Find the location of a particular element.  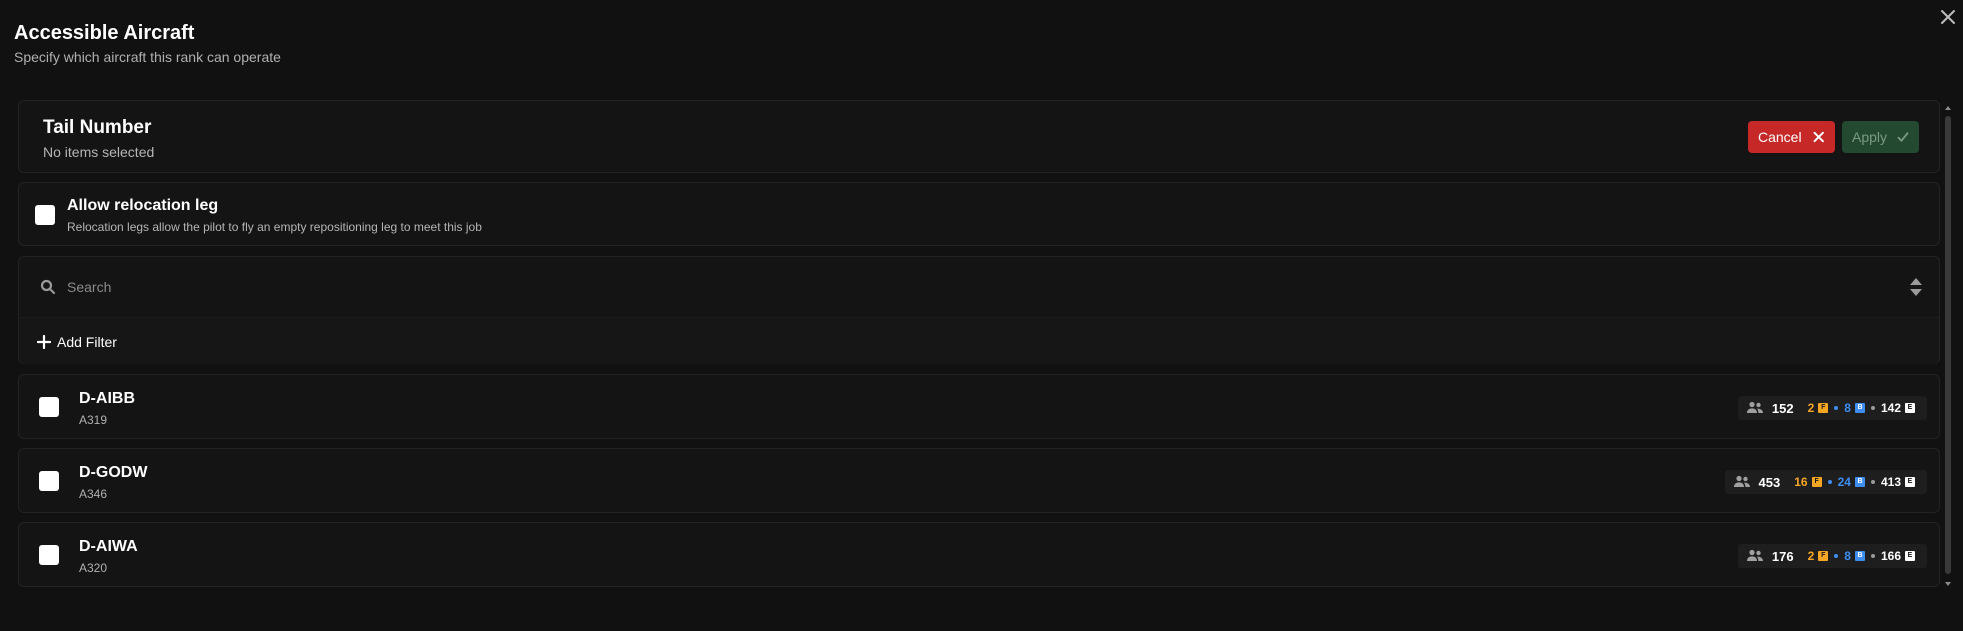

apply-button: Apply is located at coordinates (1880, 137).